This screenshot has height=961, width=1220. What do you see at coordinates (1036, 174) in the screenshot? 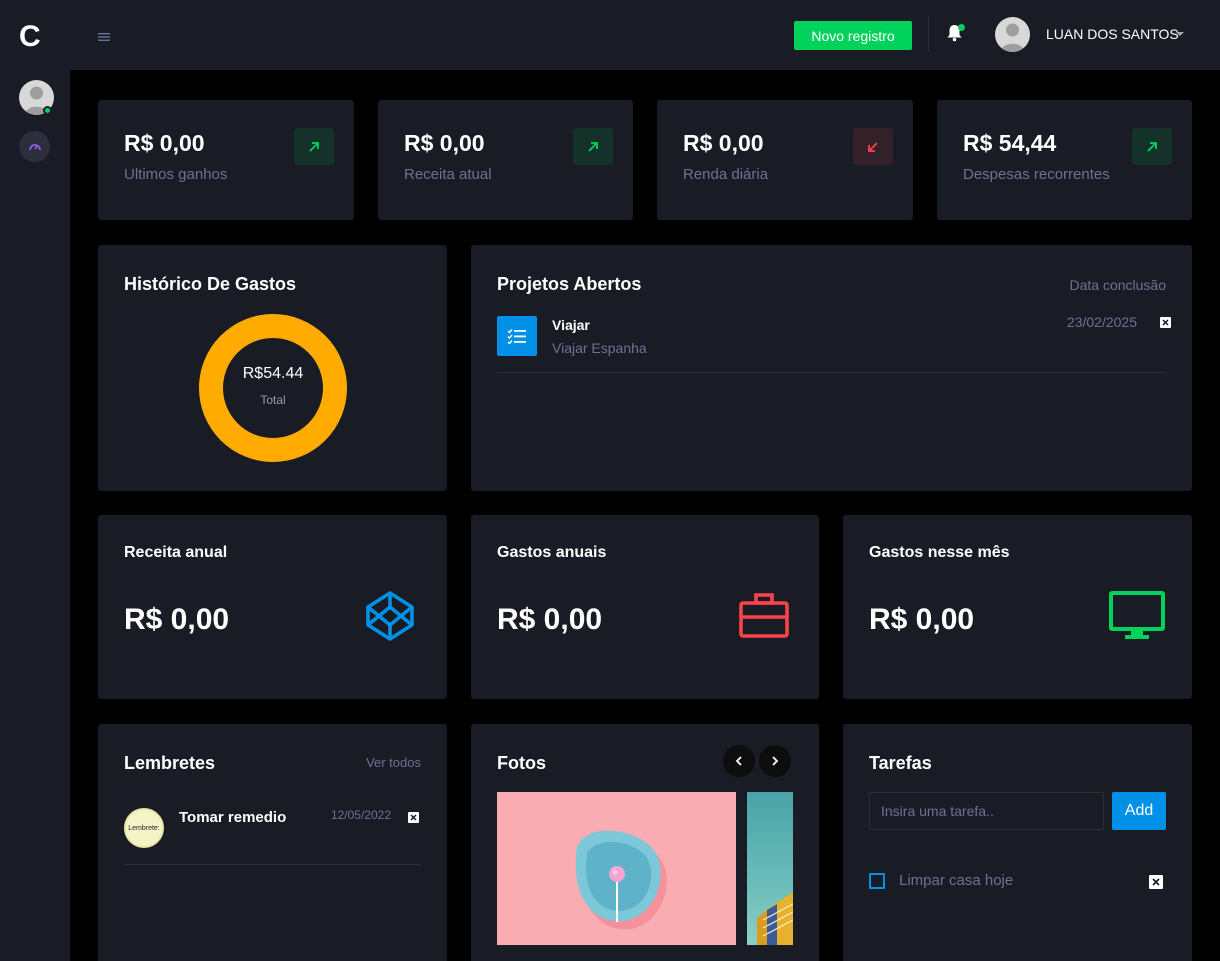
I see `stat-label: Despesas recorrentes` at bounding box center [1036, 174].